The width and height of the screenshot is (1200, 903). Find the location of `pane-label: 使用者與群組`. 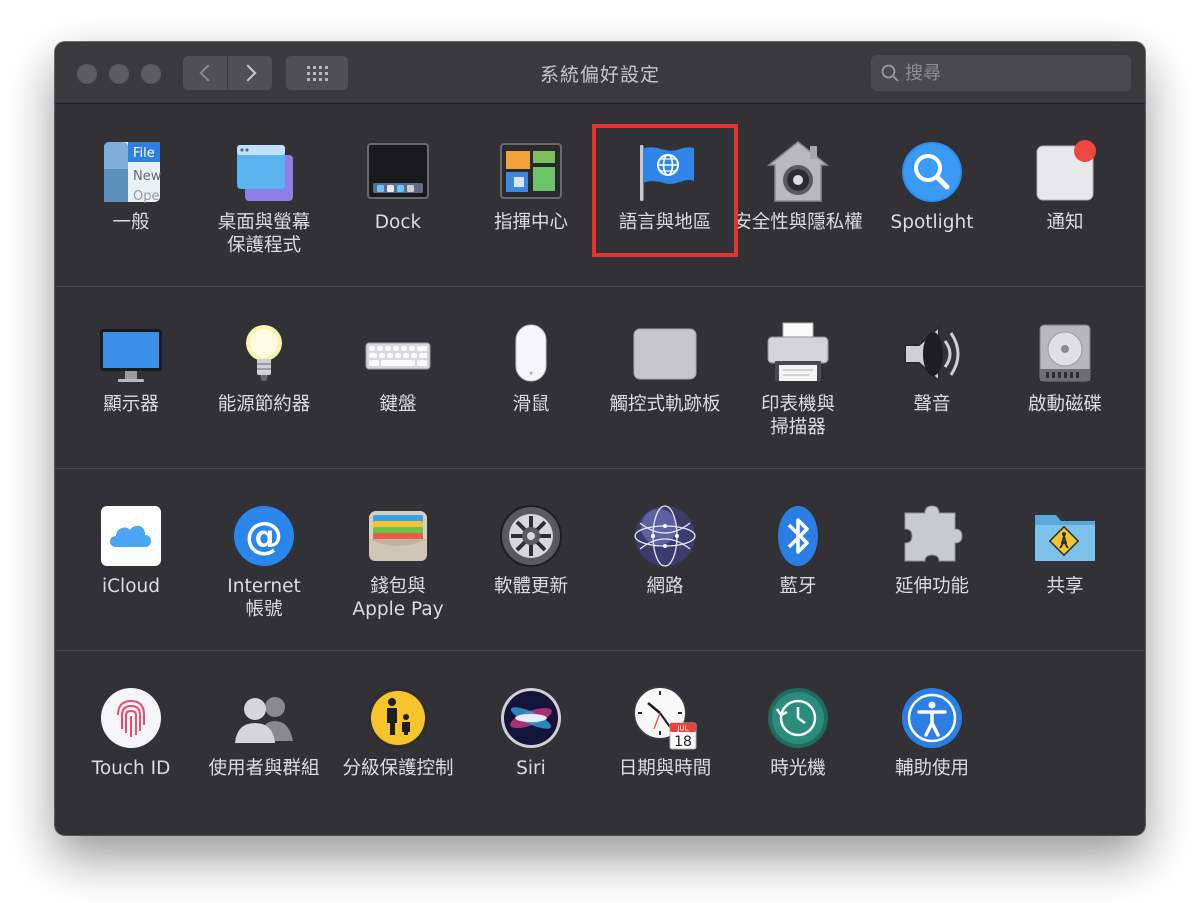

pane-label: 使用者與群組 is located at coordinates (264, 768).